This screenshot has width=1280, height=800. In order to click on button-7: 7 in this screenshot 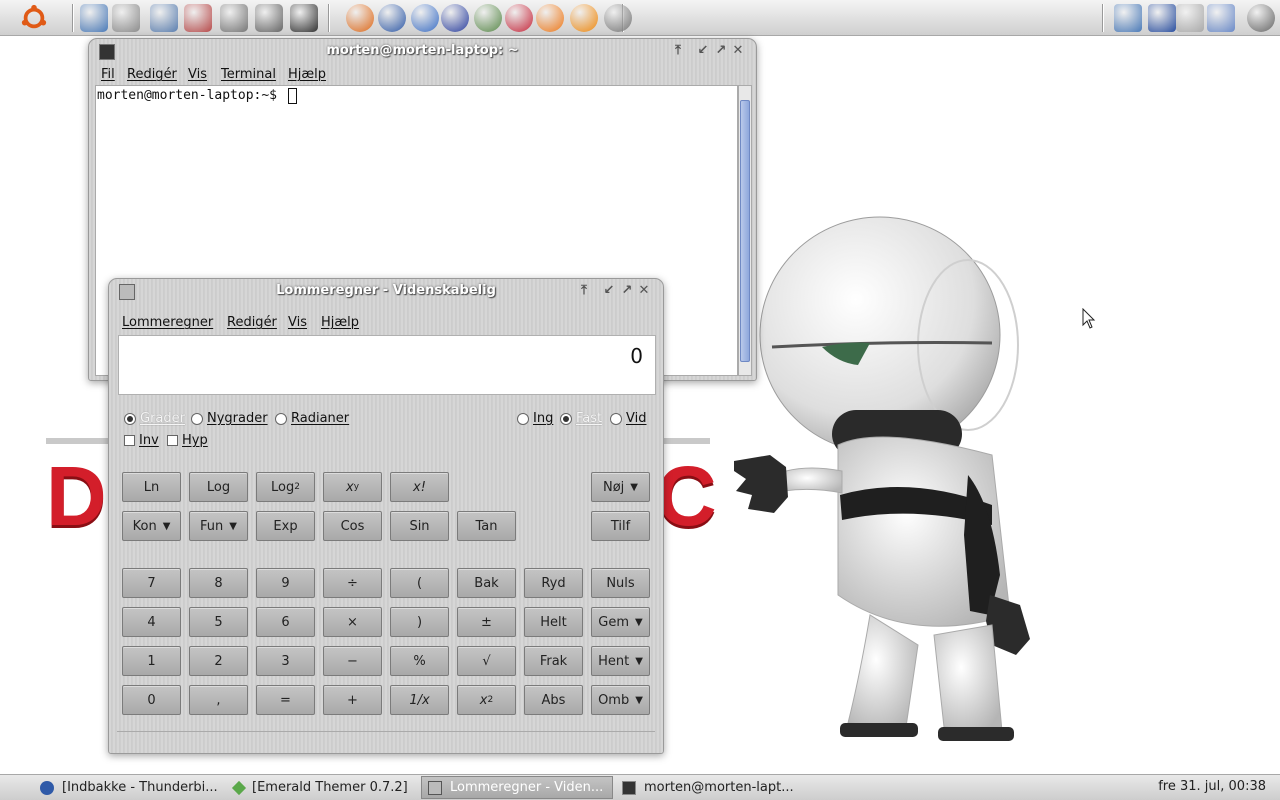, I will do `click(151, 583)`.